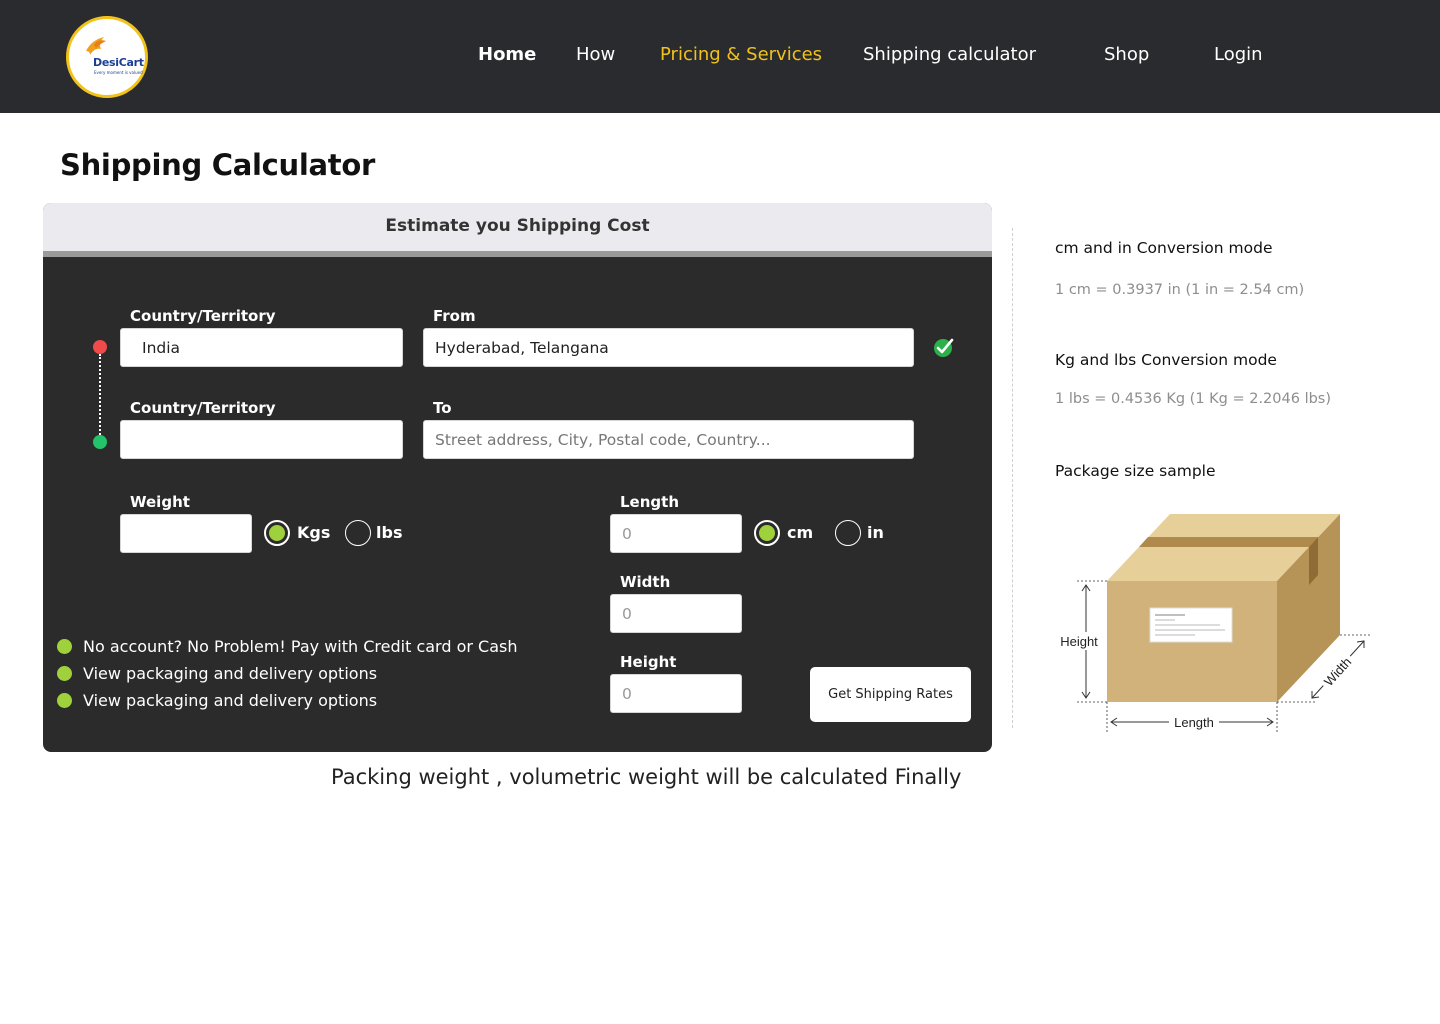  I want to click on panel-header: Estimate you Shipping Cost, so click(517, 230).